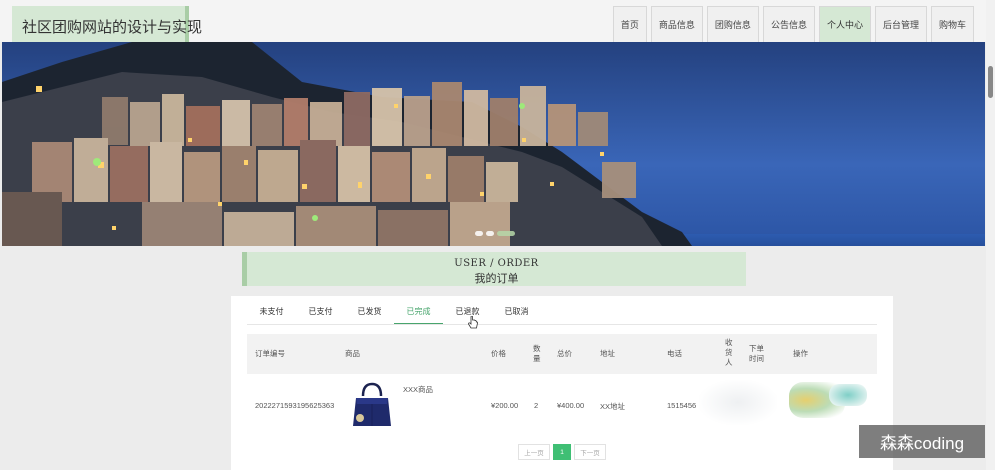  I want to click on pagination: 上一页 1 下一页, so click(562, 452).